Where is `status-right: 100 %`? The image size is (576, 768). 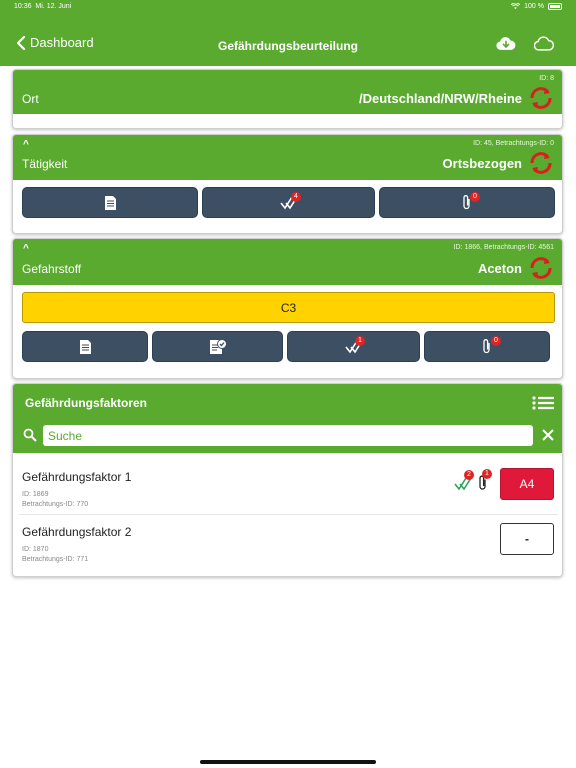 status-right: 100 % is located at coordinates (536, 6).